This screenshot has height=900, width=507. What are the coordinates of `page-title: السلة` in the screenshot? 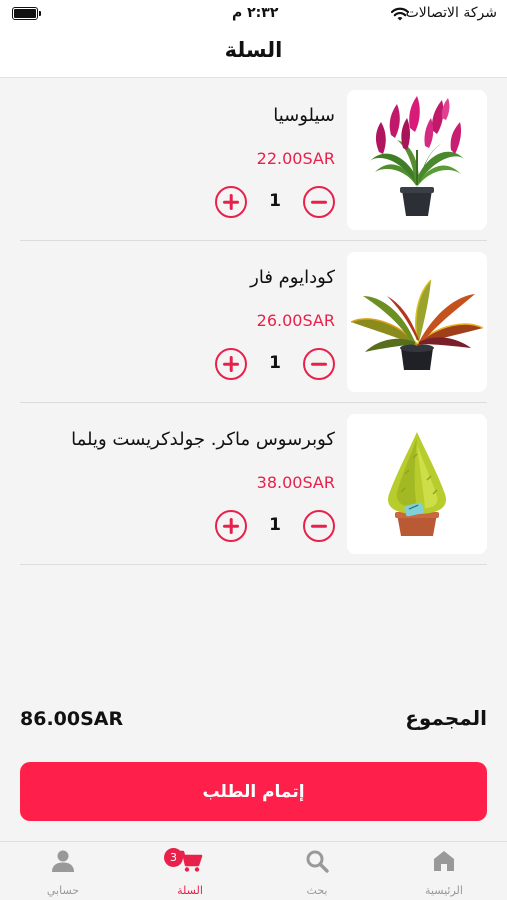 It's located at (253, 50).